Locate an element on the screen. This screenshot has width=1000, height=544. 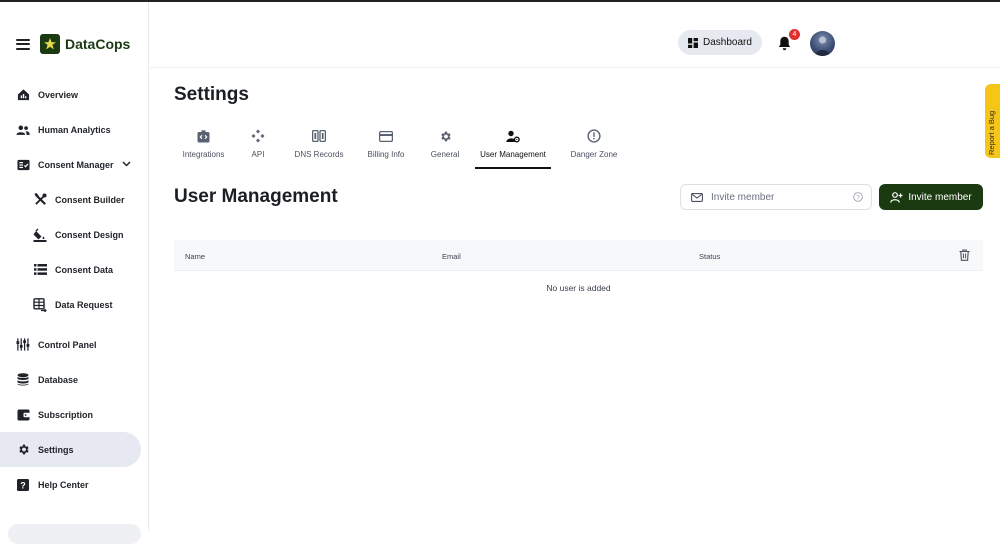
api-icon is located at coordinates (258, 136).